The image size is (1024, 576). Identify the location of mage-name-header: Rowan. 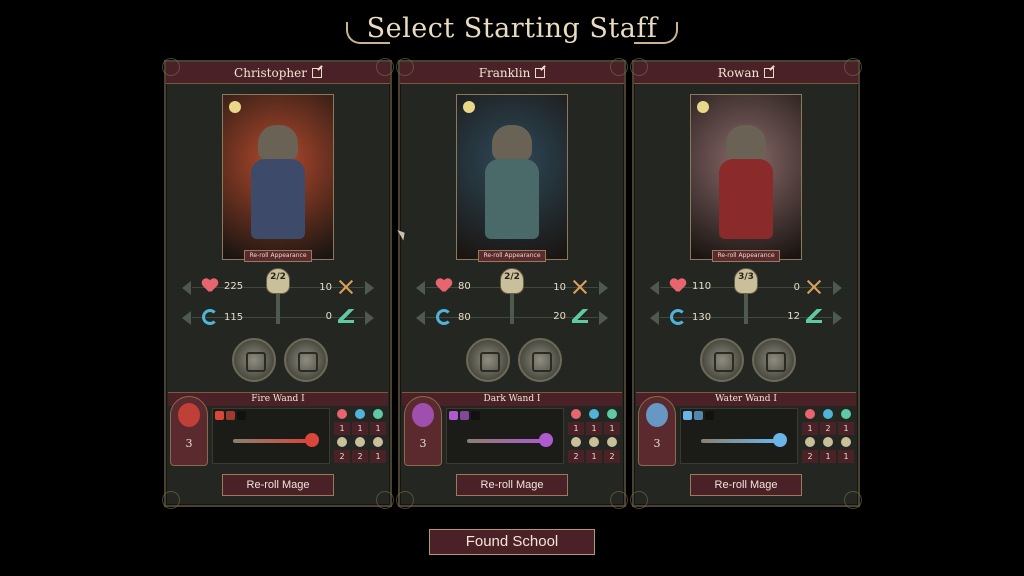
(746, 73).